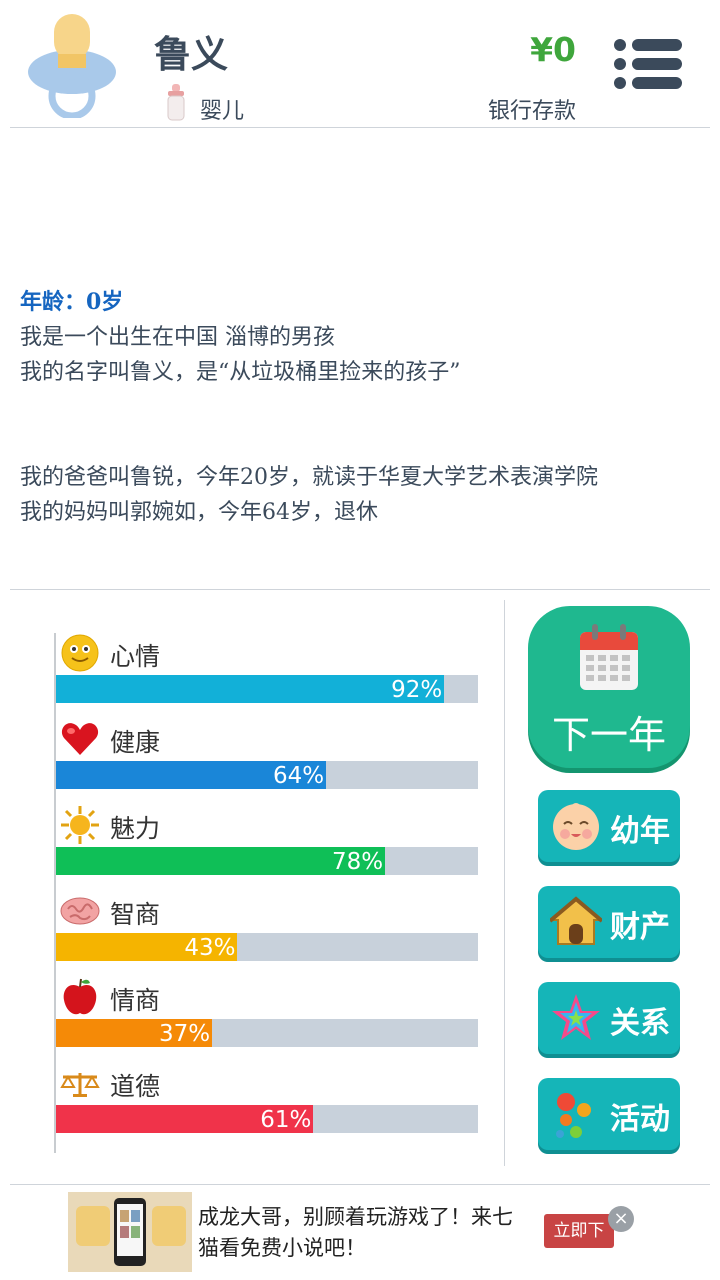 The width and height of the screenshot is (720, 1280). Describe the element at coordinates (609, 657) in the screenshot. I see `calendar-icon` at that location.